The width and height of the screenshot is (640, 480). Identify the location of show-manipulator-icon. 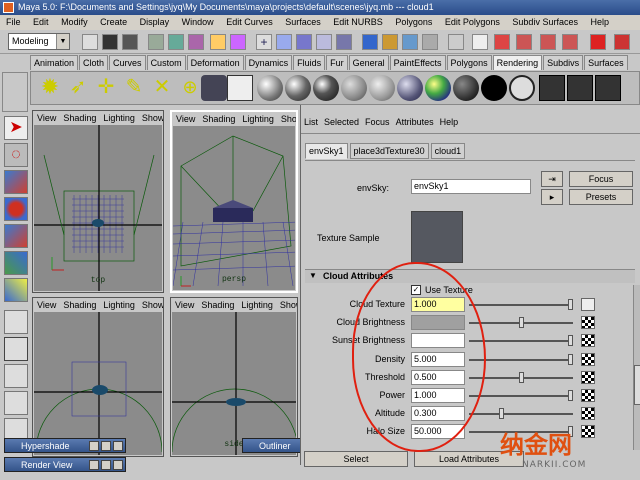
(16, 290).